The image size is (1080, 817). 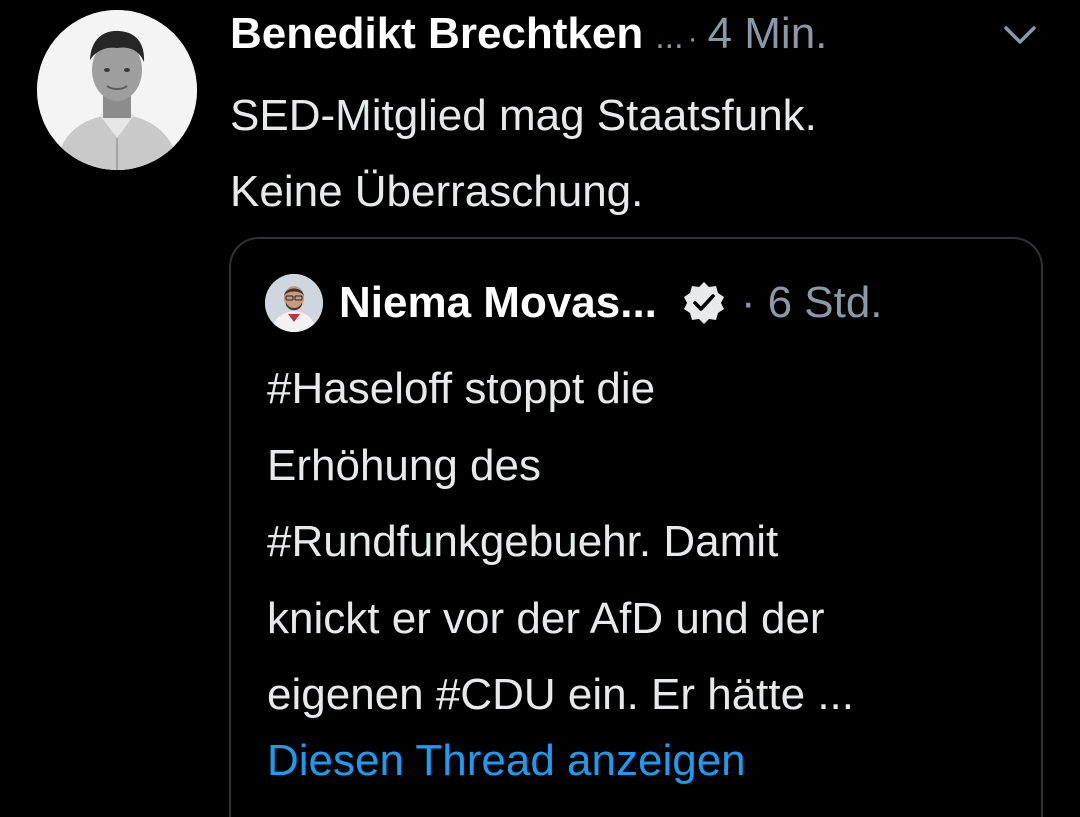 What do you see at coordinates (1020, 35) in the screenshot?
I see `chevron-down-icon` at bounding box center [1020, 35].